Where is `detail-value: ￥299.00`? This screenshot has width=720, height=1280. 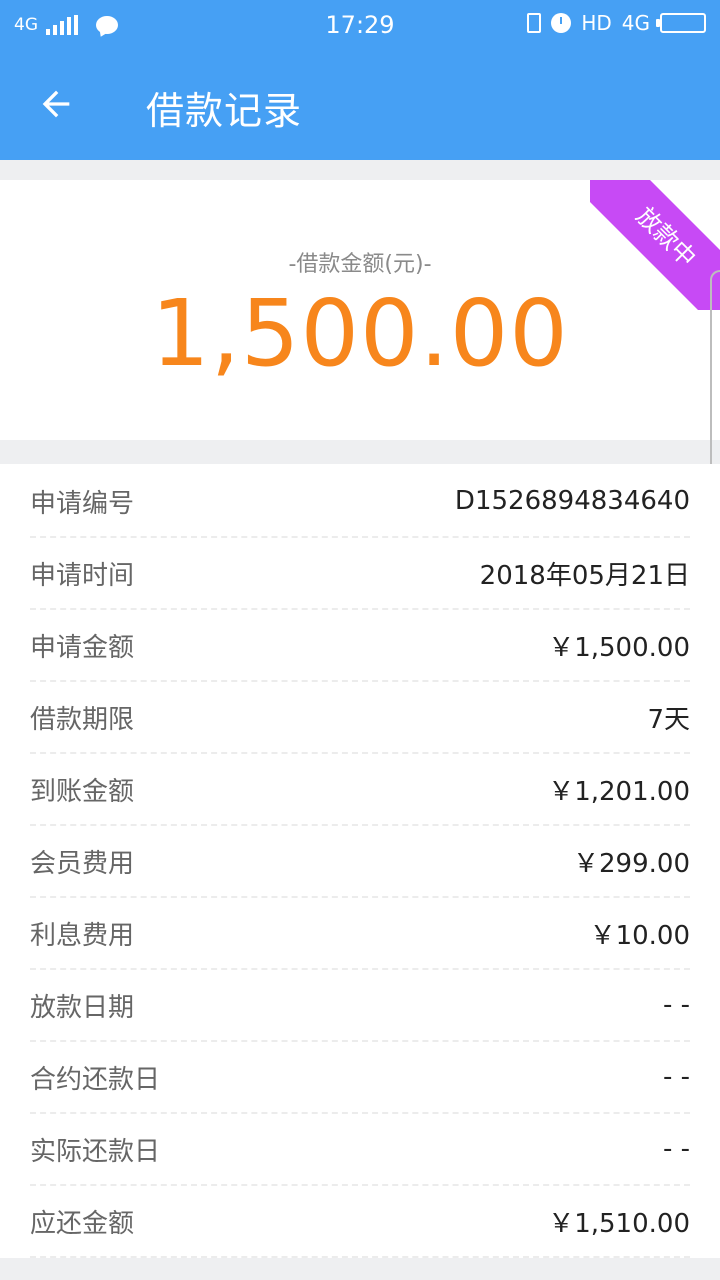
detail-value: ￥299.00 is located at coordinates (631, 863).